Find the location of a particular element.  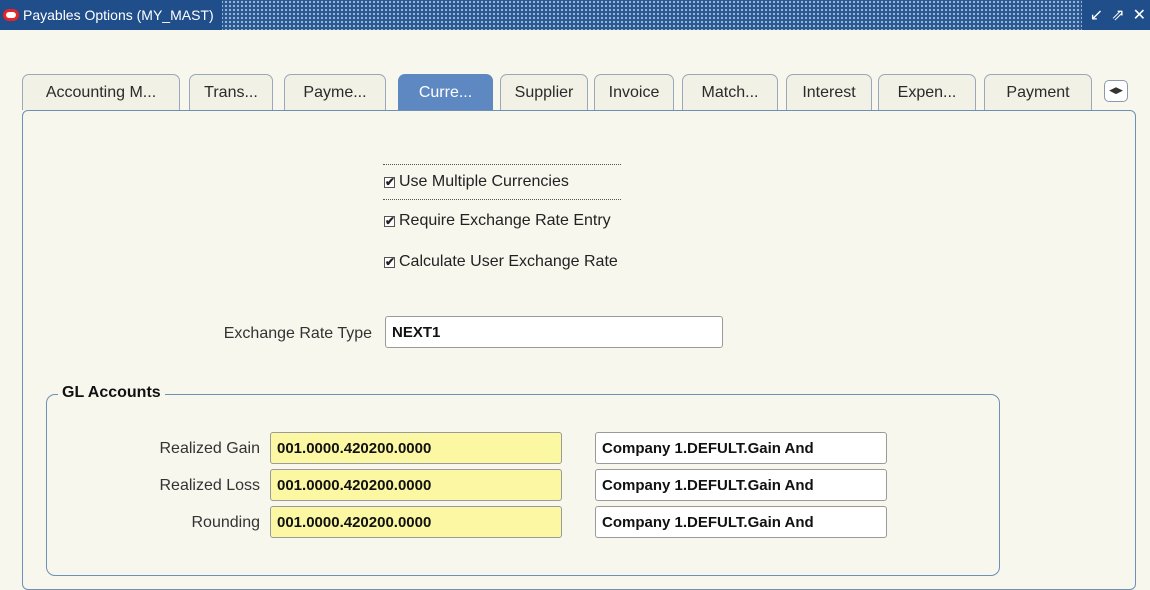

checkbox-label: Use Multiple Currencies is located at coordinates (484, 181).